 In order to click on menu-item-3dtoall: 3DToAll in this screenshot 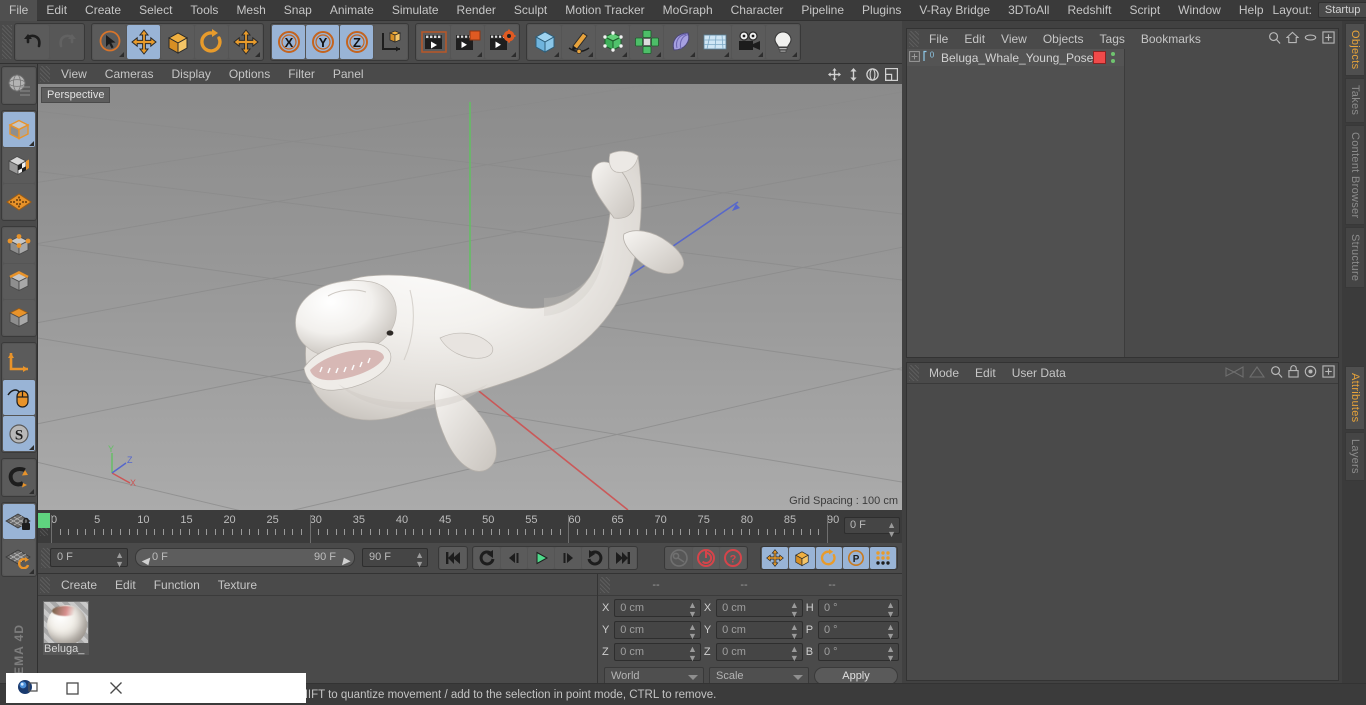, I will do `click(1028, 10)`.